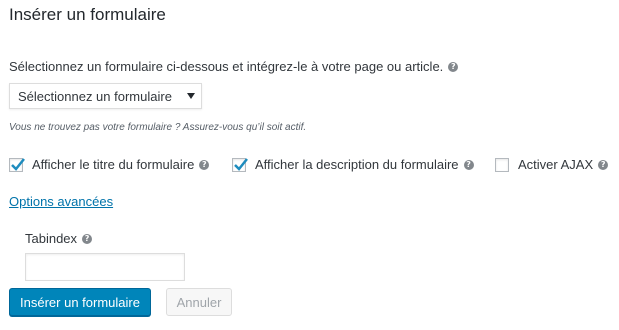 Image resolution: width=619 pixels, height=330 pixels. Describe the element at coordinates (51, 238) in the screenshot. I see `tabindex-label: Tabindex` at that location.